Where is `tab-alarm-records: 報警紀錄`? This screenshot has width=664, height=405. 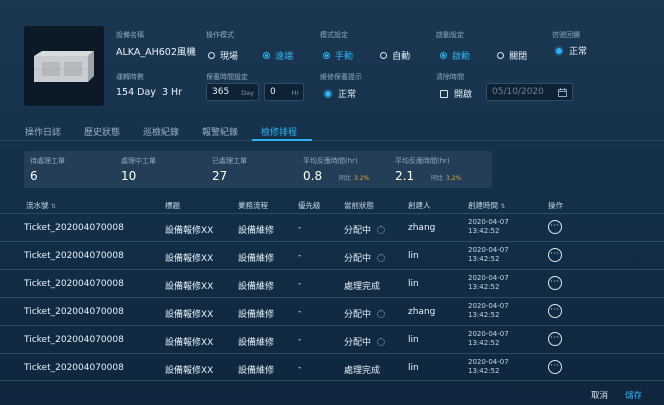
tab-alarm-records: 報警紀錄 is located at coordinates (220, 131).